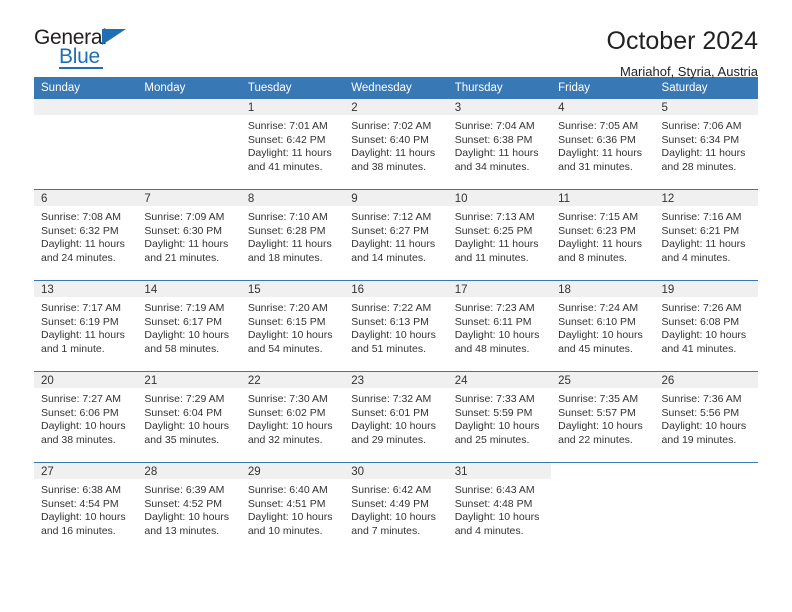  Describe the element at coordinates (499, 471) in the screenshot. I see `day-number: 31` at that location.